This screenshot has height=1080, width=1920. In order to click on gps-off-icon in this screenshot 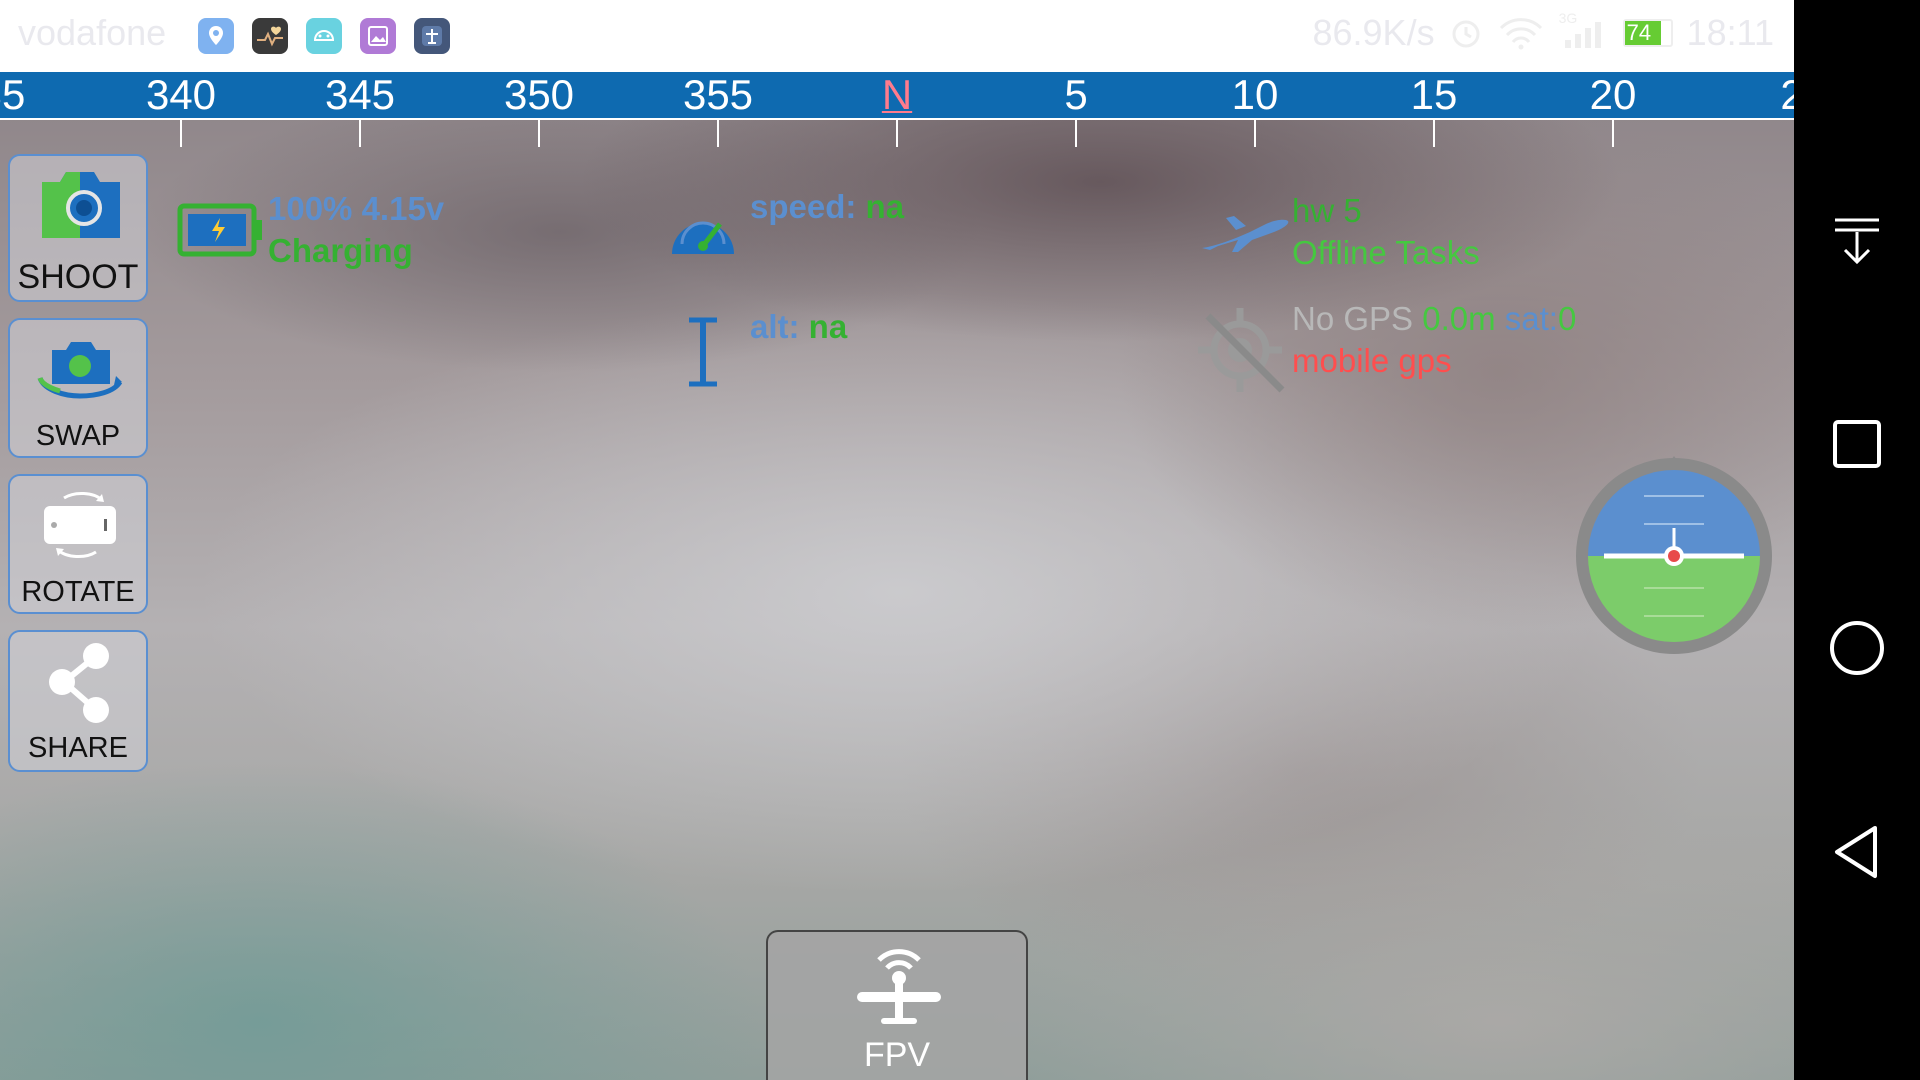, I will do `click(1241, 350)`.